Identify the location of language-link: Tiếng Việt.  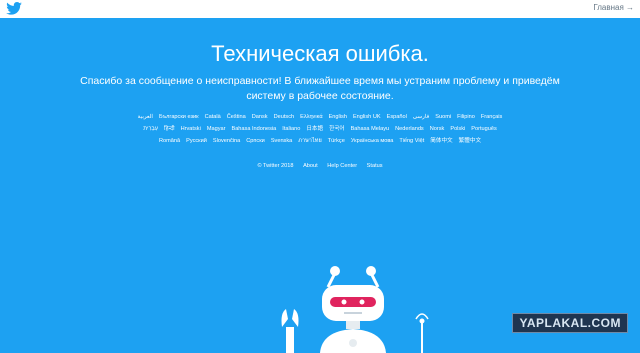
(411, 141).